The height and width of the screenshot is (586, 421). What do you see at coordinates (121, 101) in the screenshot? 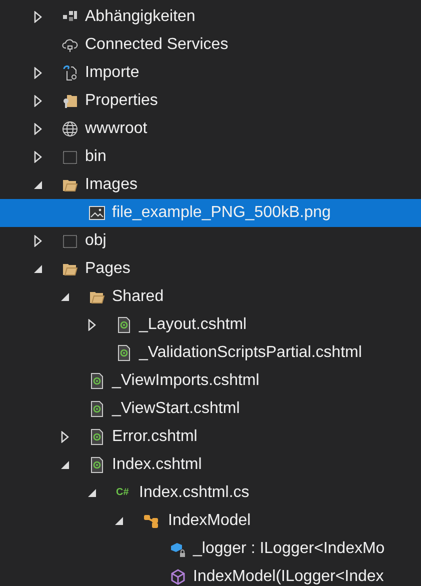
I see `item-label: Properties` at bounding box center [121, 101].